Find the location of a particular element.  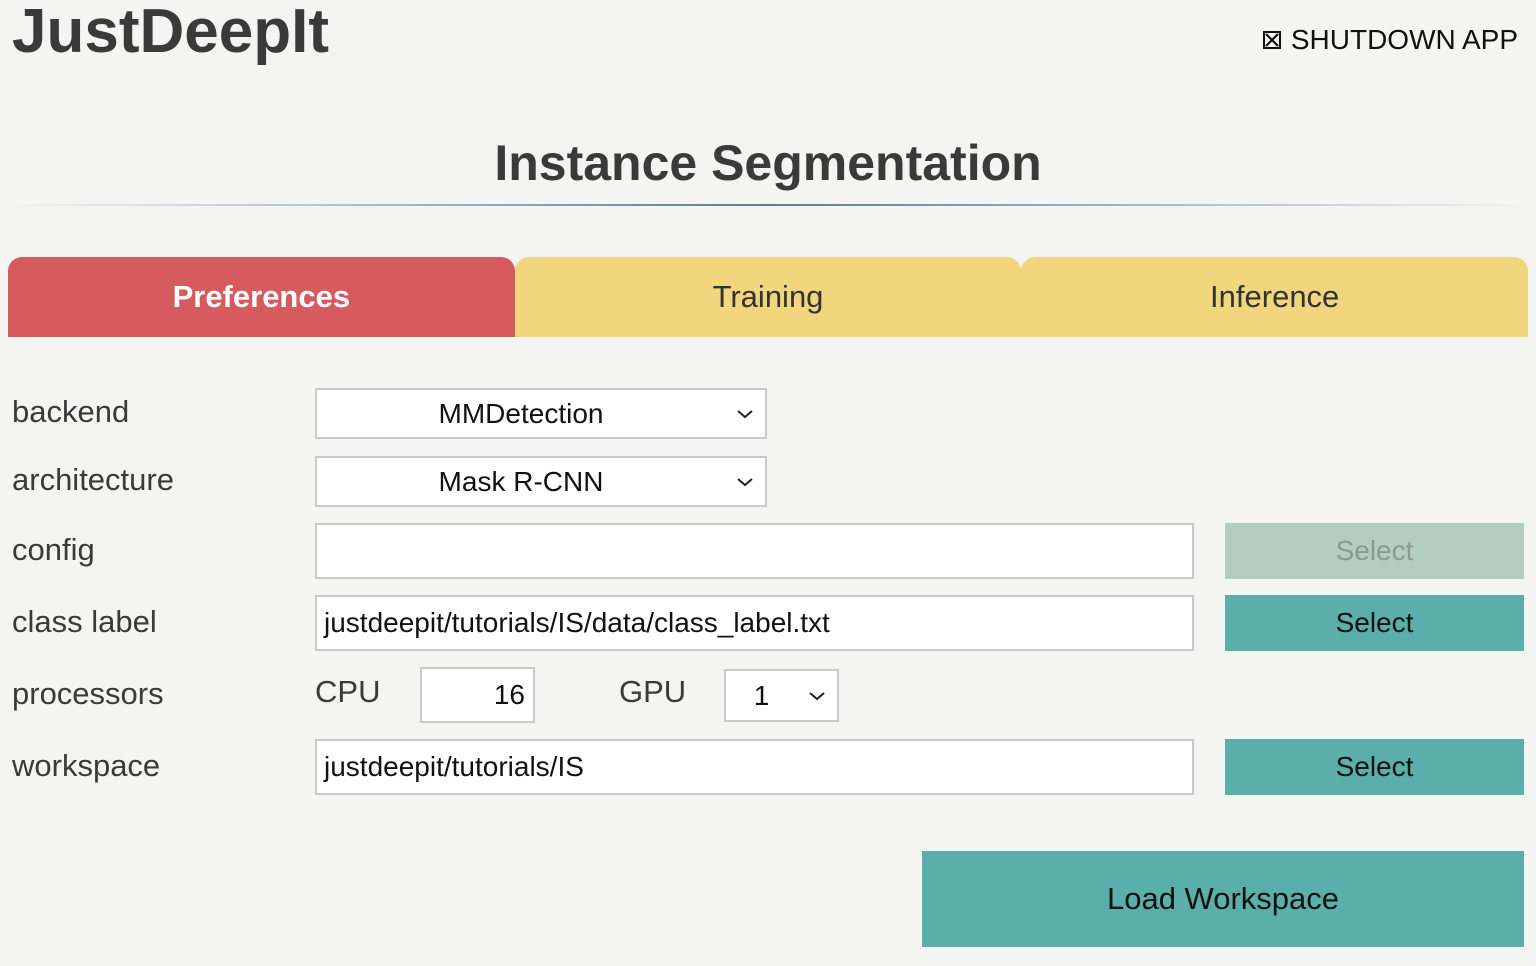

architecture-label: architecture is located at coordinates (93, 479).